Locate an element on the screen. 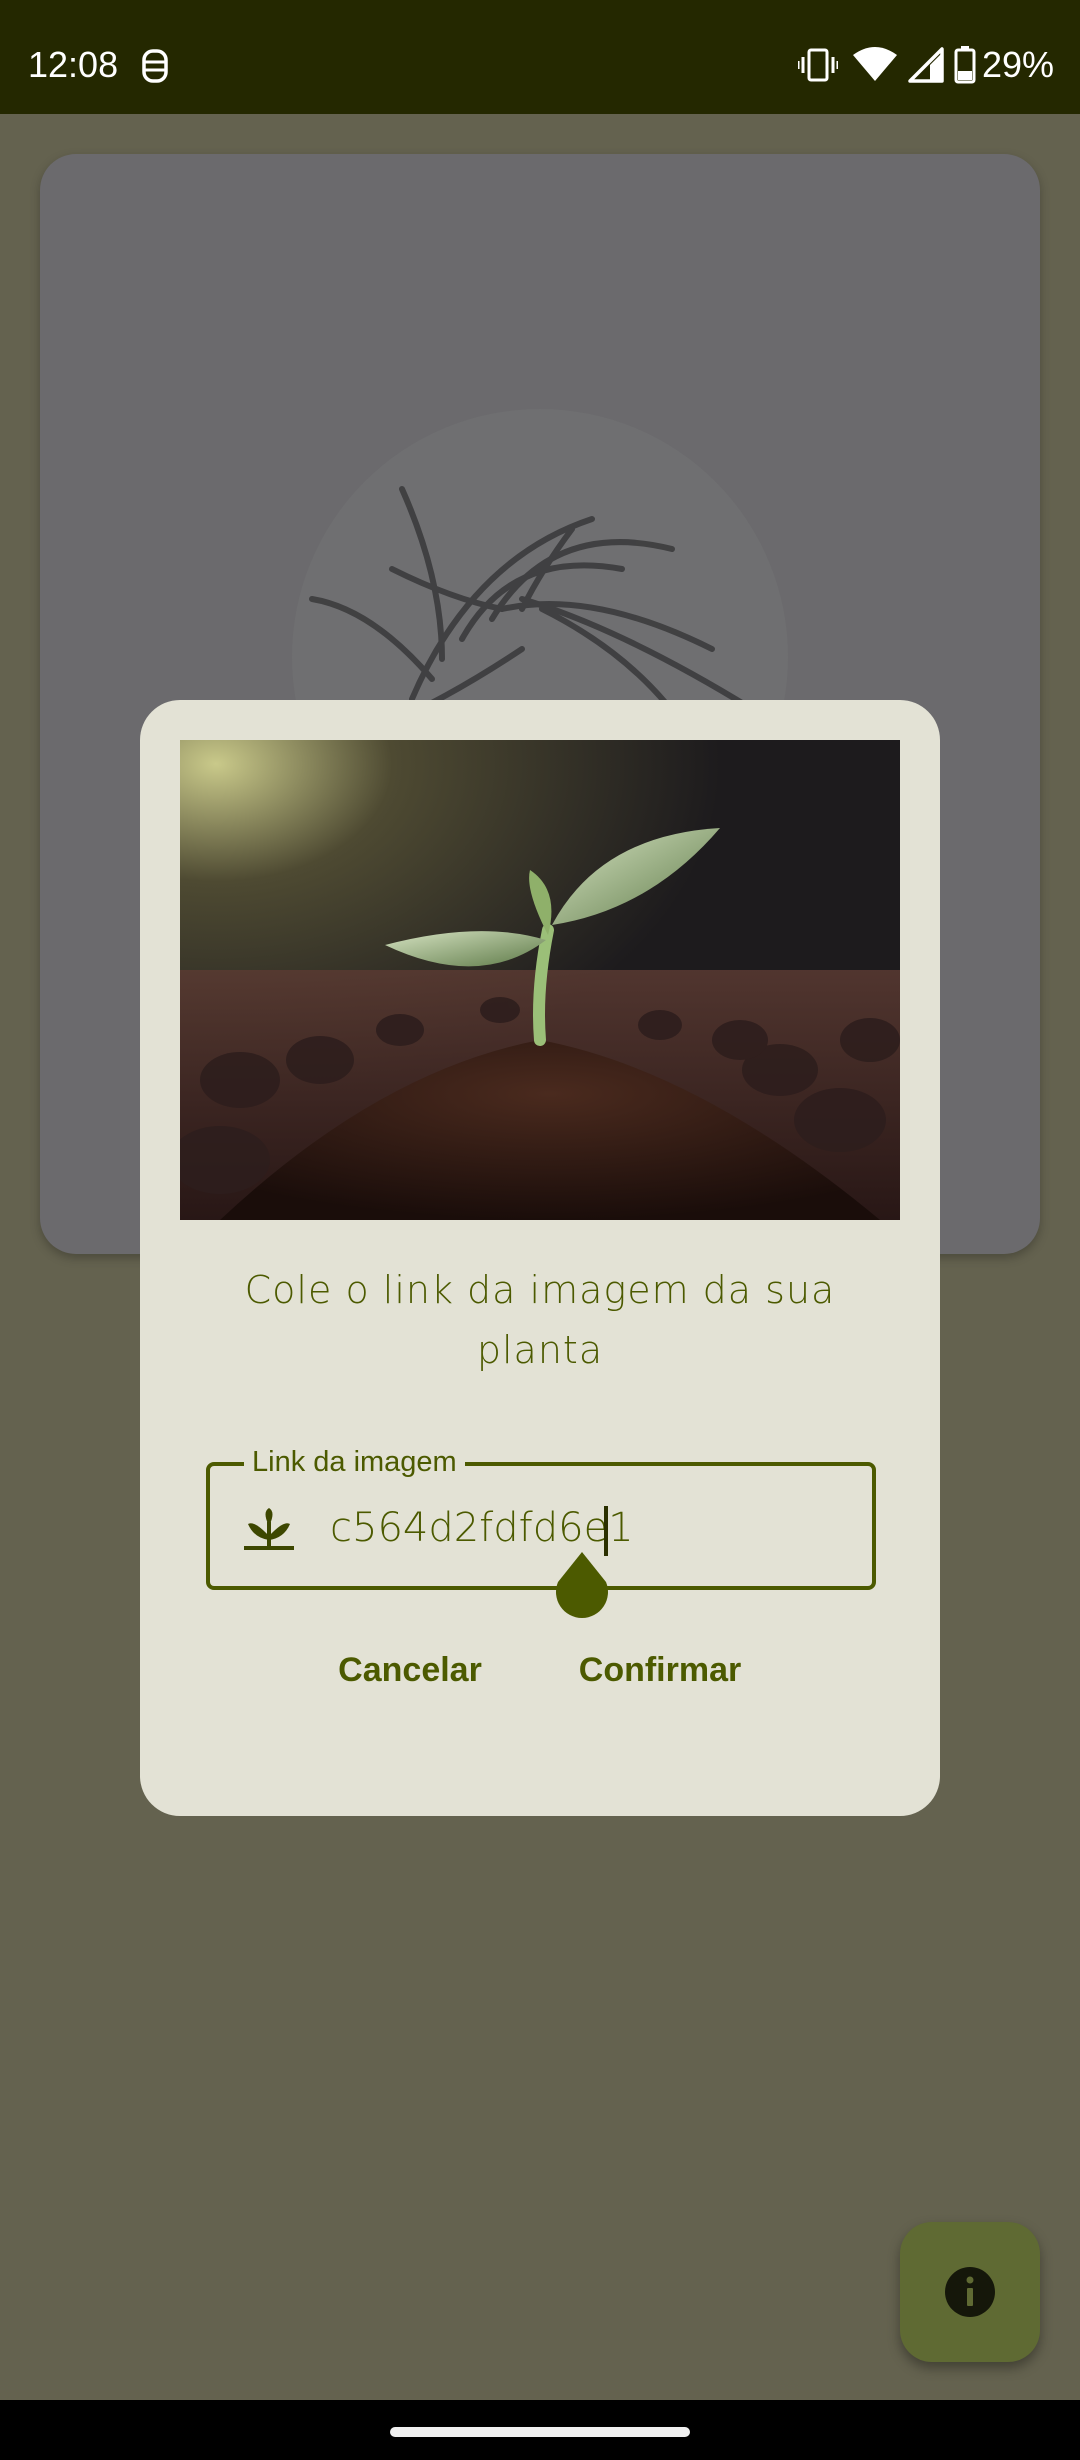 The image size is (1080, 2460). dialog-title: Cole o link da imagem da sua planta is located at coordinates (540, 1320).